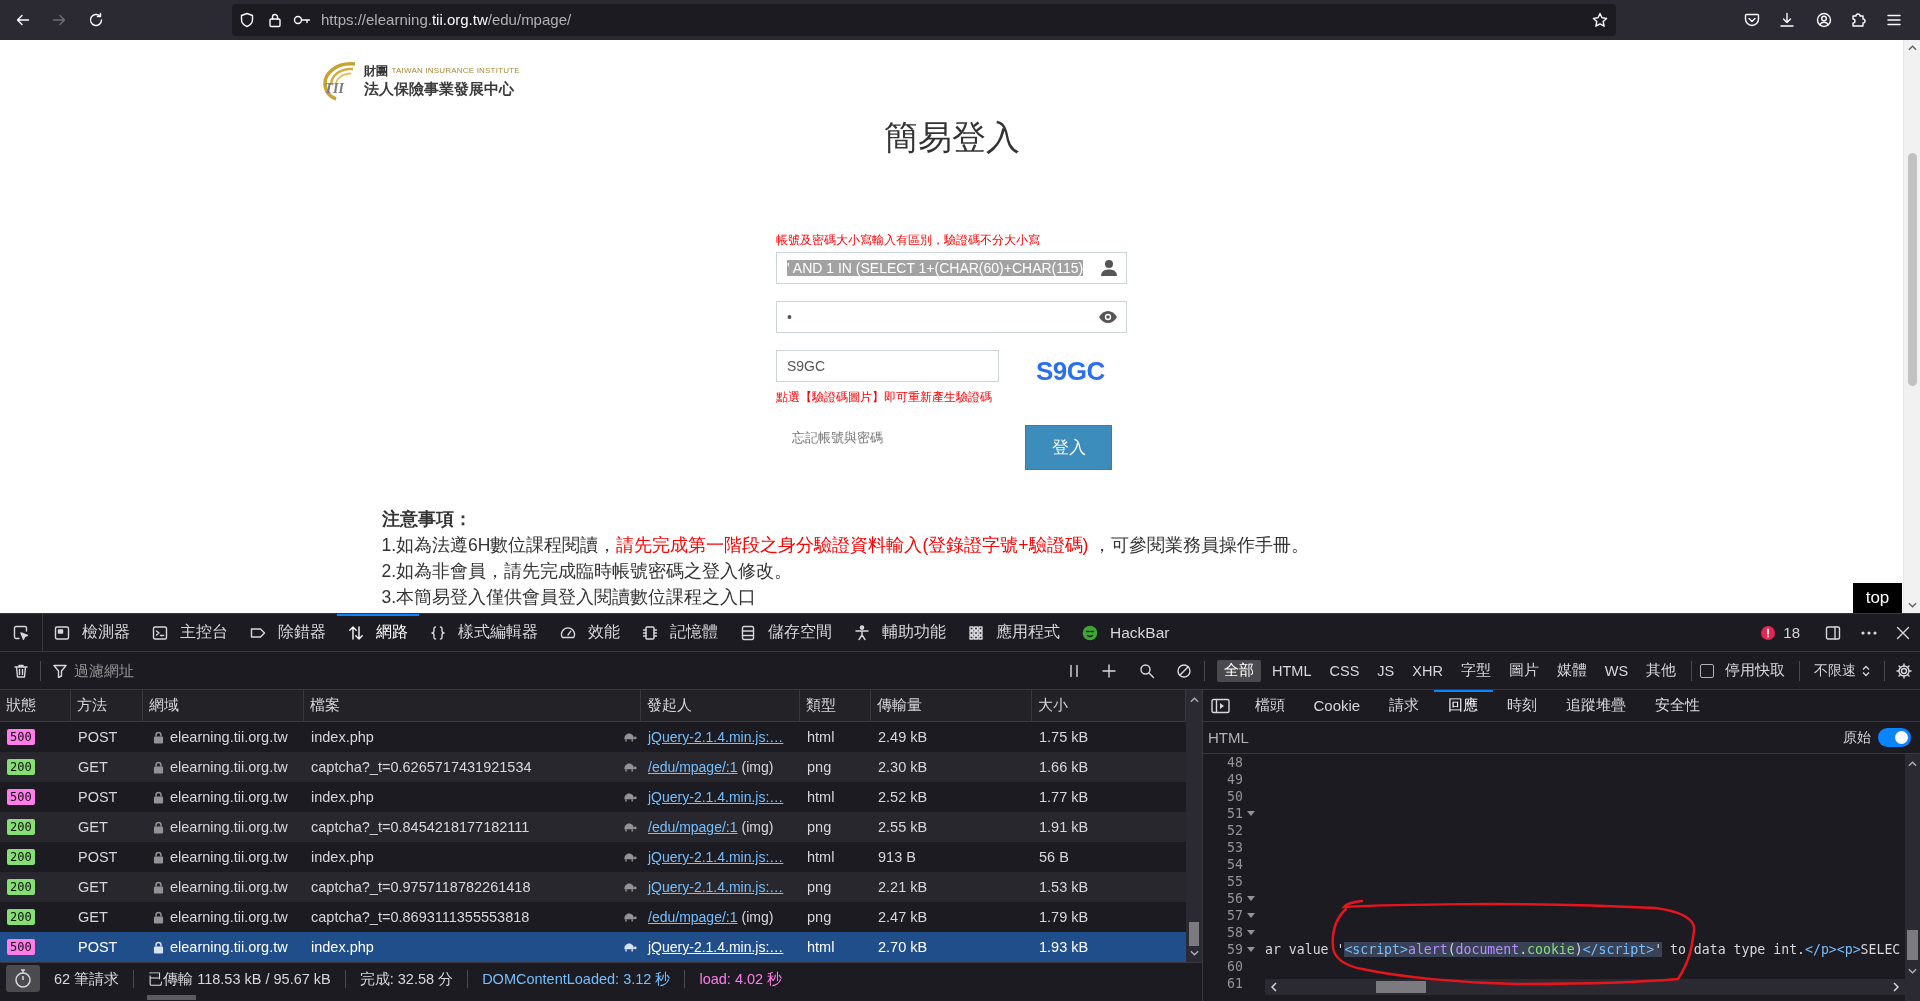  Describe the element at coordinates (247, 20) in the screenshot. I see `shield-icon` at that location.